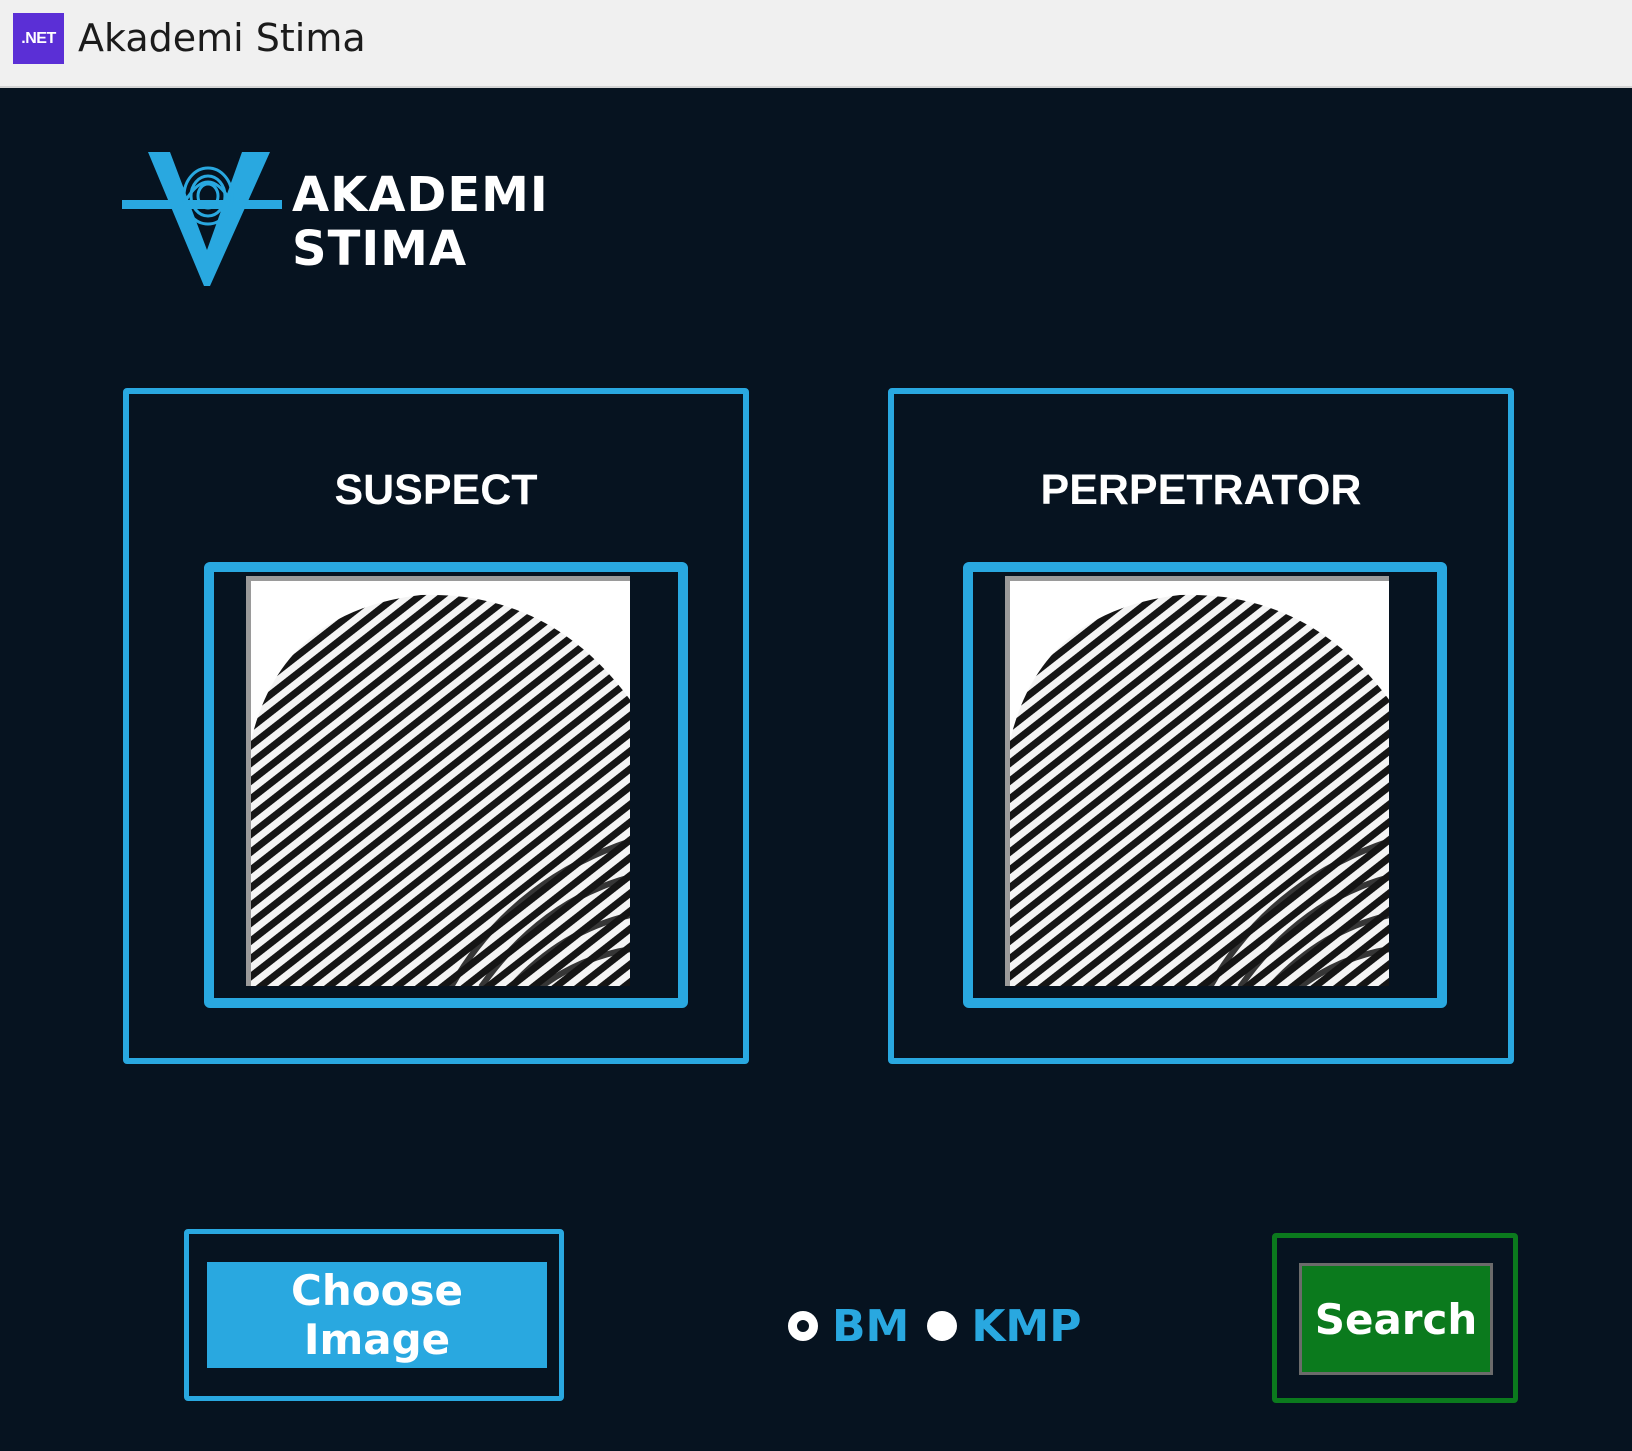 Image resolution: width=1632 pixels, height=1451 pixels. I want to click on radio-option-kmp: KMP, so click(1004, 1326).